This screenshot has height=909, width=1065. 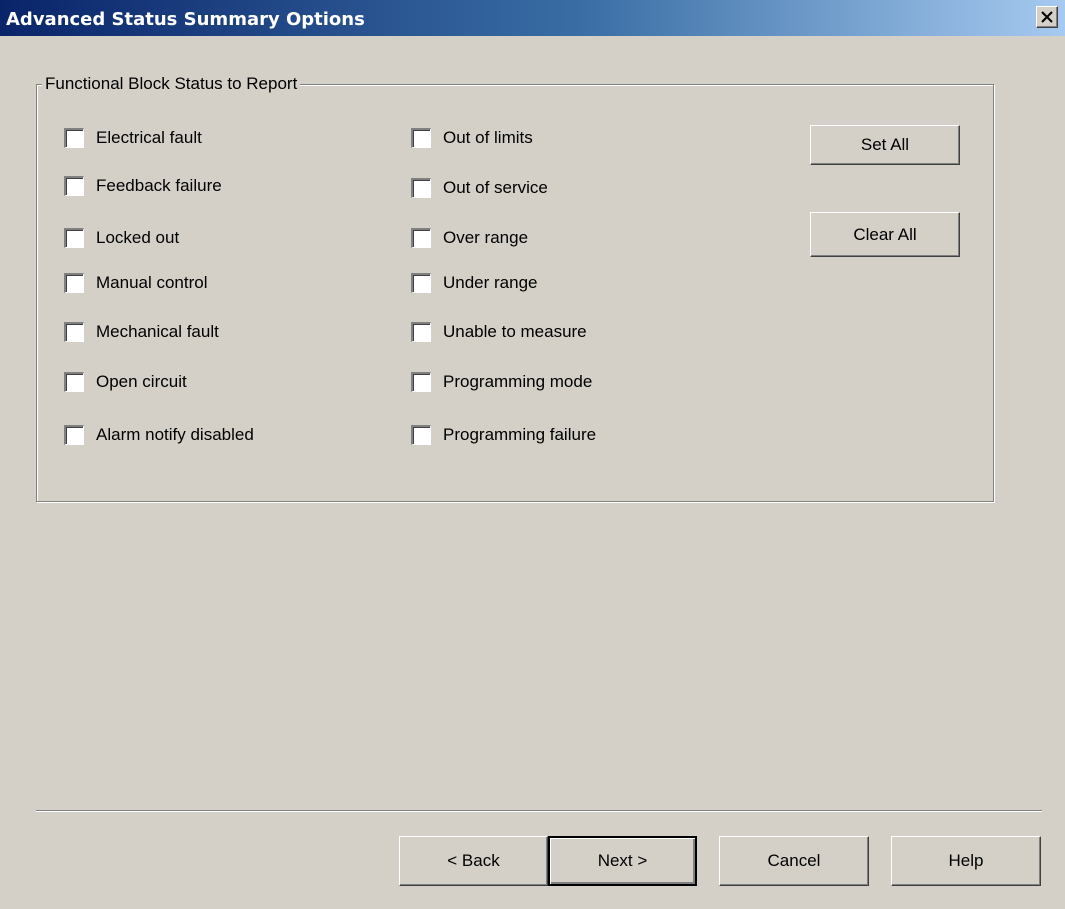 What do you see at coordinates (149, 137) in the screenshot?
I see `checkbox-label: Electrical fault` at bounding box center [149, 137].